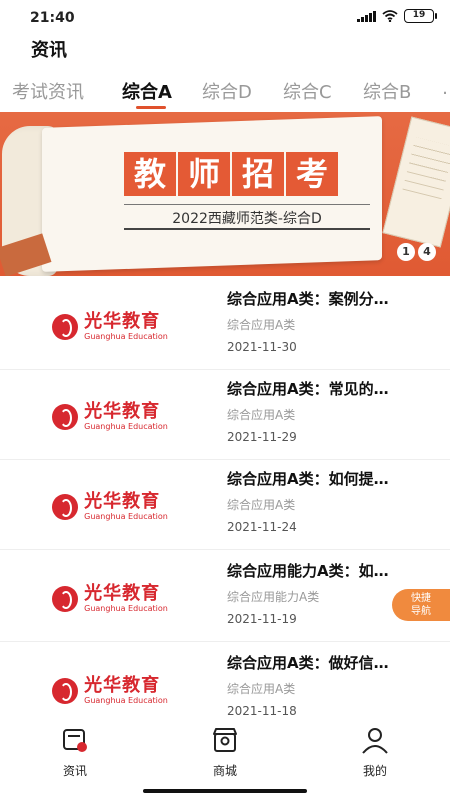 The image size is (450, 800). I want to click on status-icons: 19, so click(397, 16).